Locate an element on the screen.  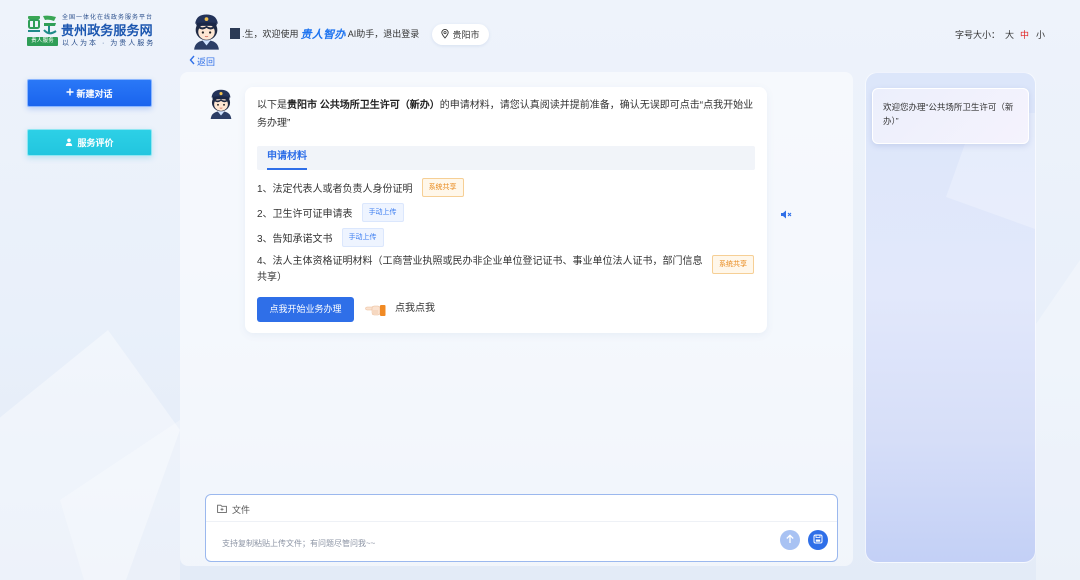
save-button is located at coordinates (818, 540).